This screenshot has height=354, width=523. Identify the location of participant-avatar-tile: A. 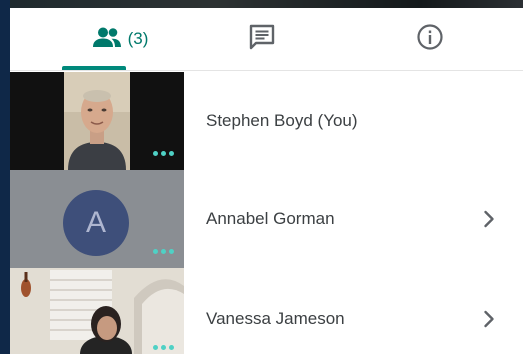
(97, 219).